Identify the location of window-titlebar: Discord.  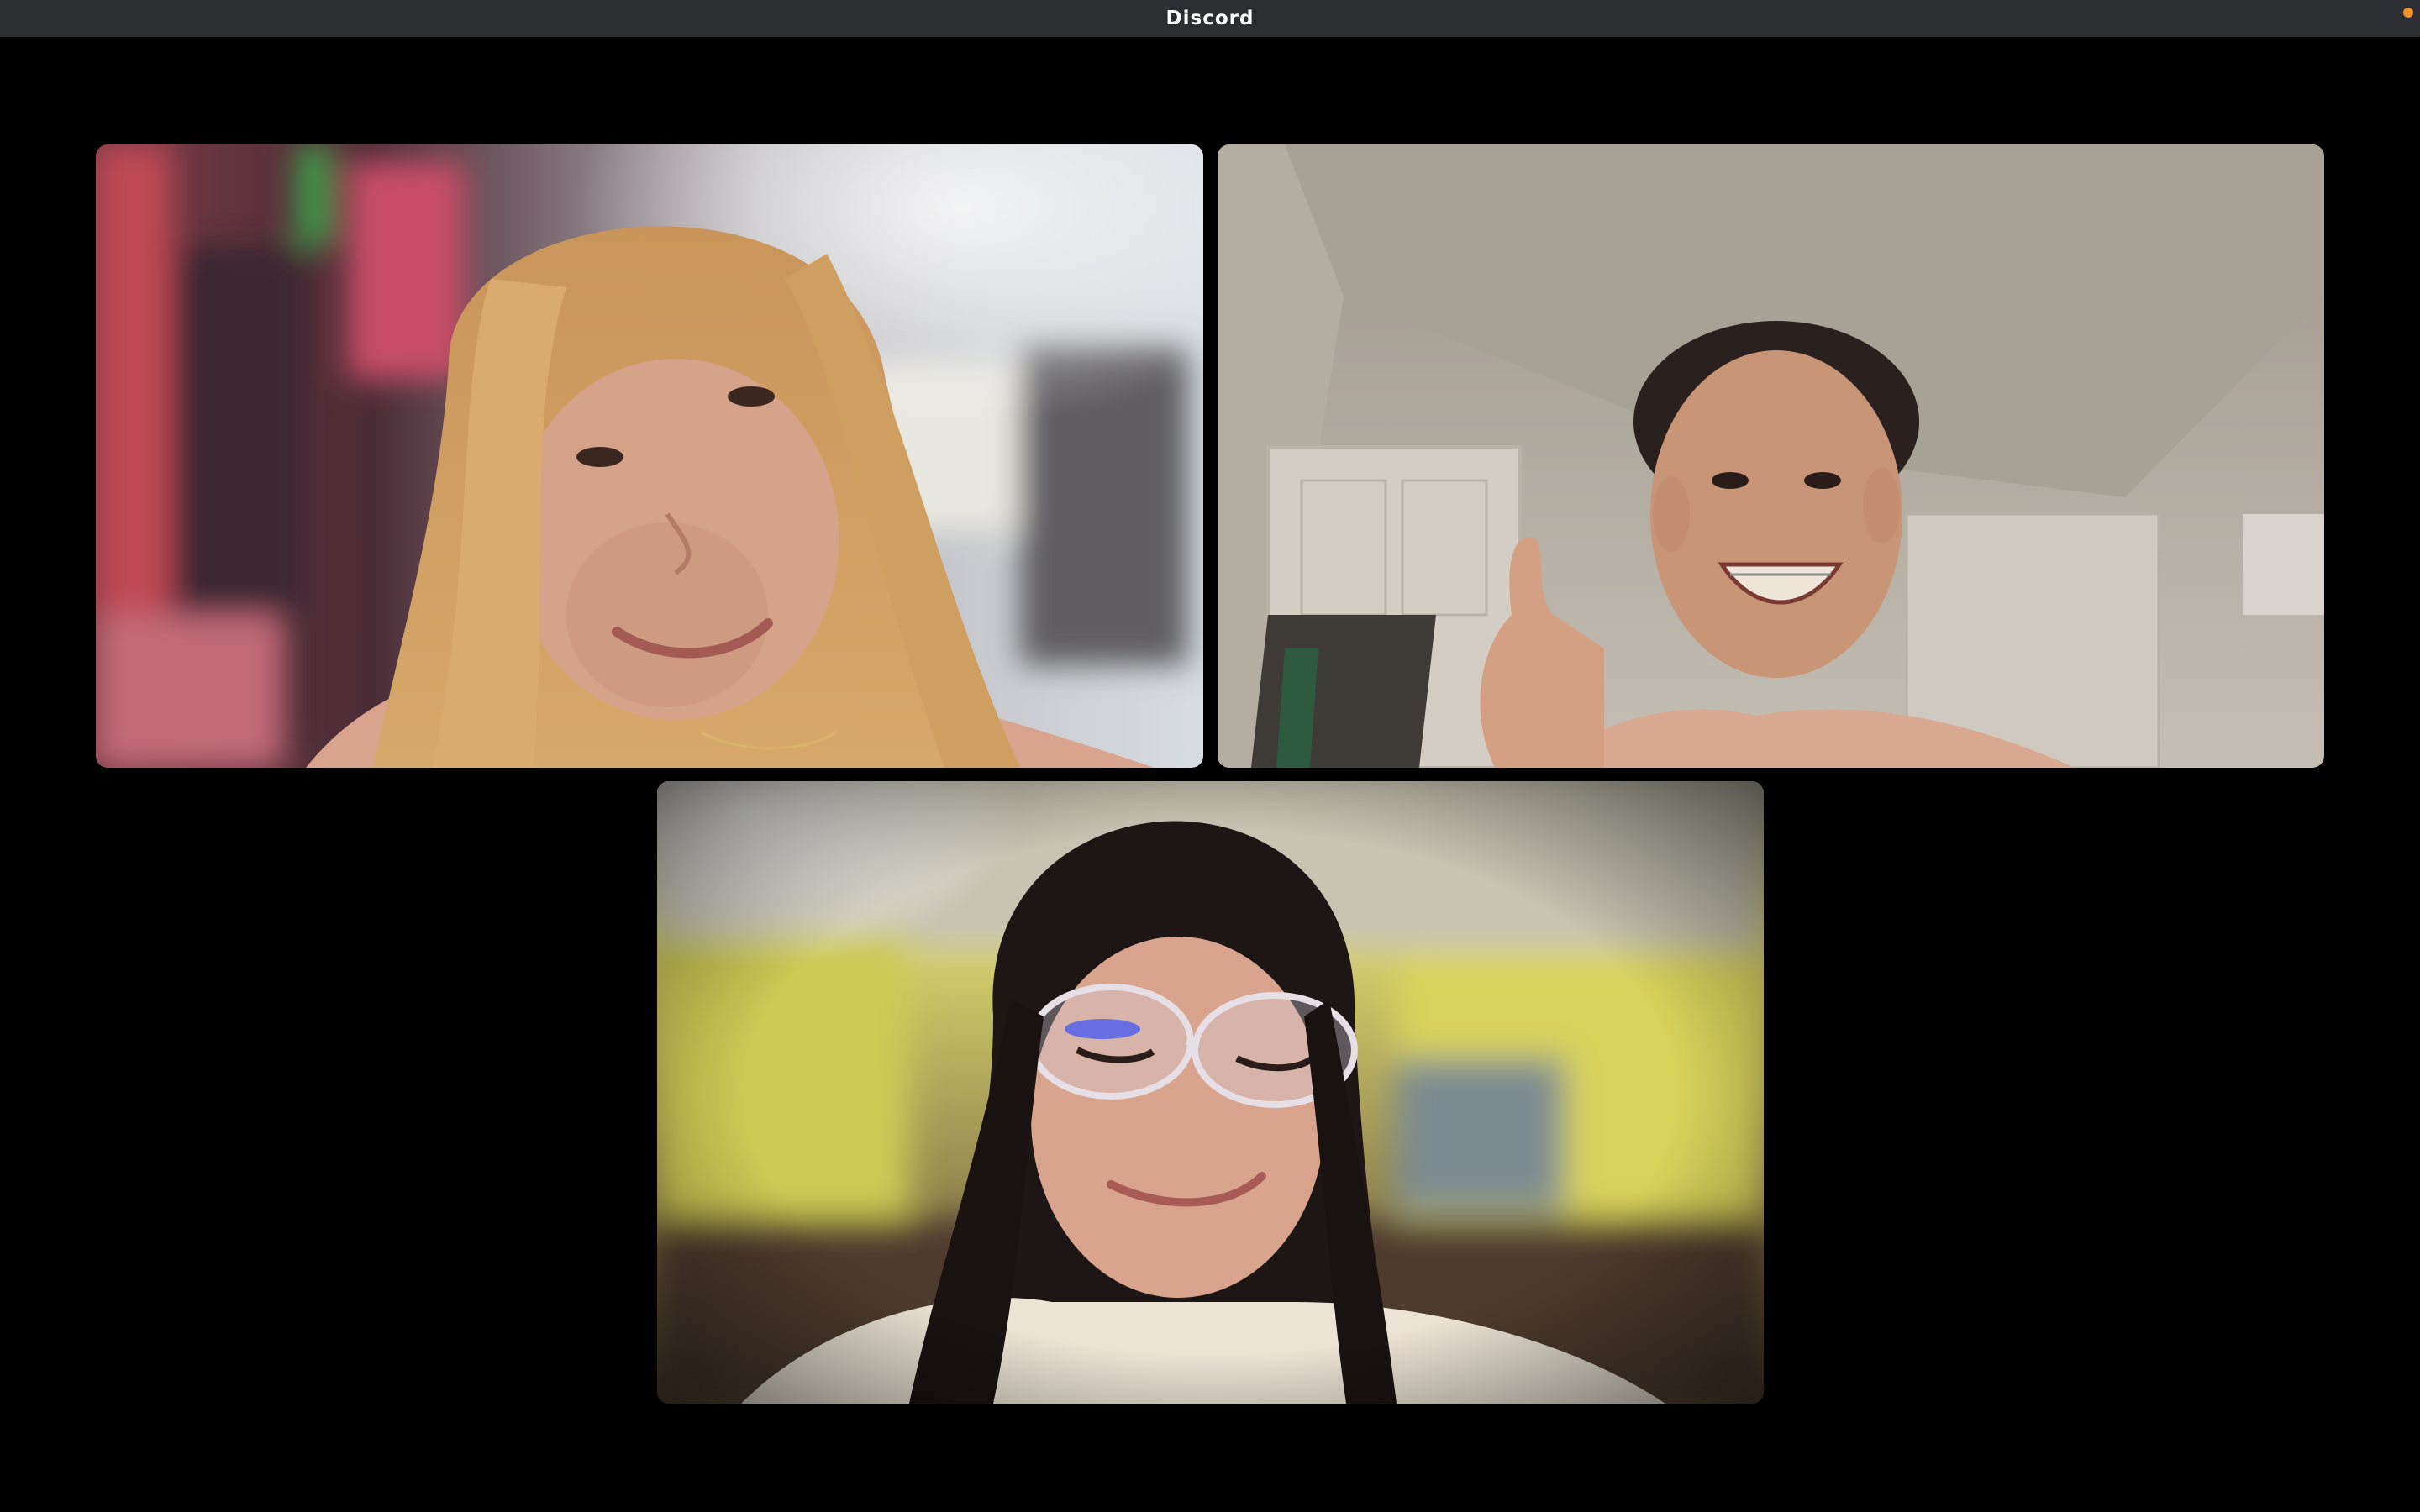
(1210, 18).